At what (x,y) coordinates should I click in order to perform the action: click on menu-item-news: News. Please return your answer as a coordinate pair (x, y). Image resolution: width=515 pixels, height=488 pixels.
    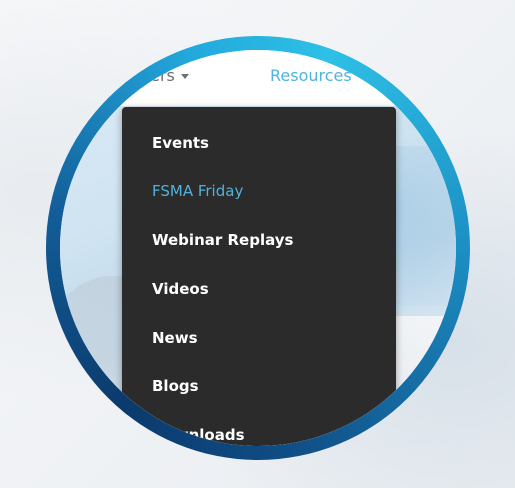
    Looking at the image, I should click on (175, 338).